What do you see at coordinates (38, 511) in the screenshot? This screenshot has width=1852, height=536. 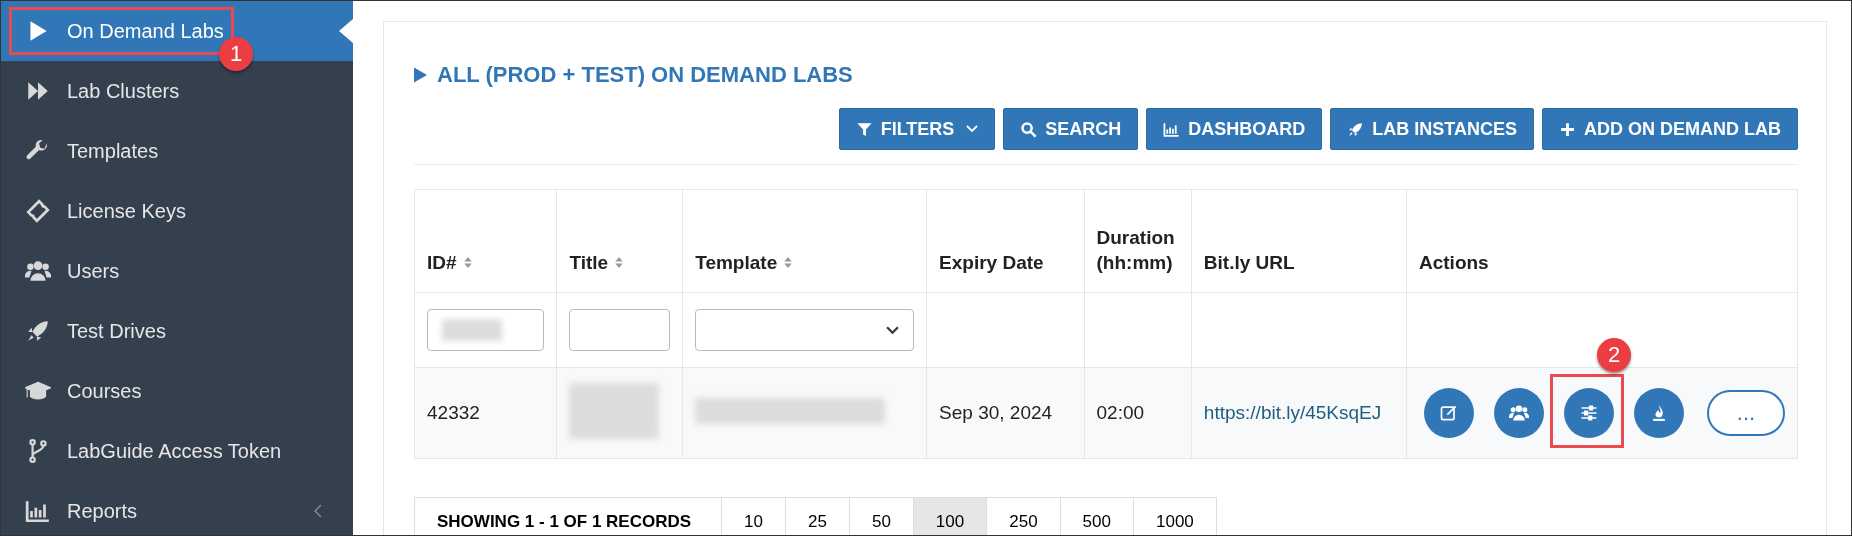 I see `chart-icon` at bounding box center [38, 511].